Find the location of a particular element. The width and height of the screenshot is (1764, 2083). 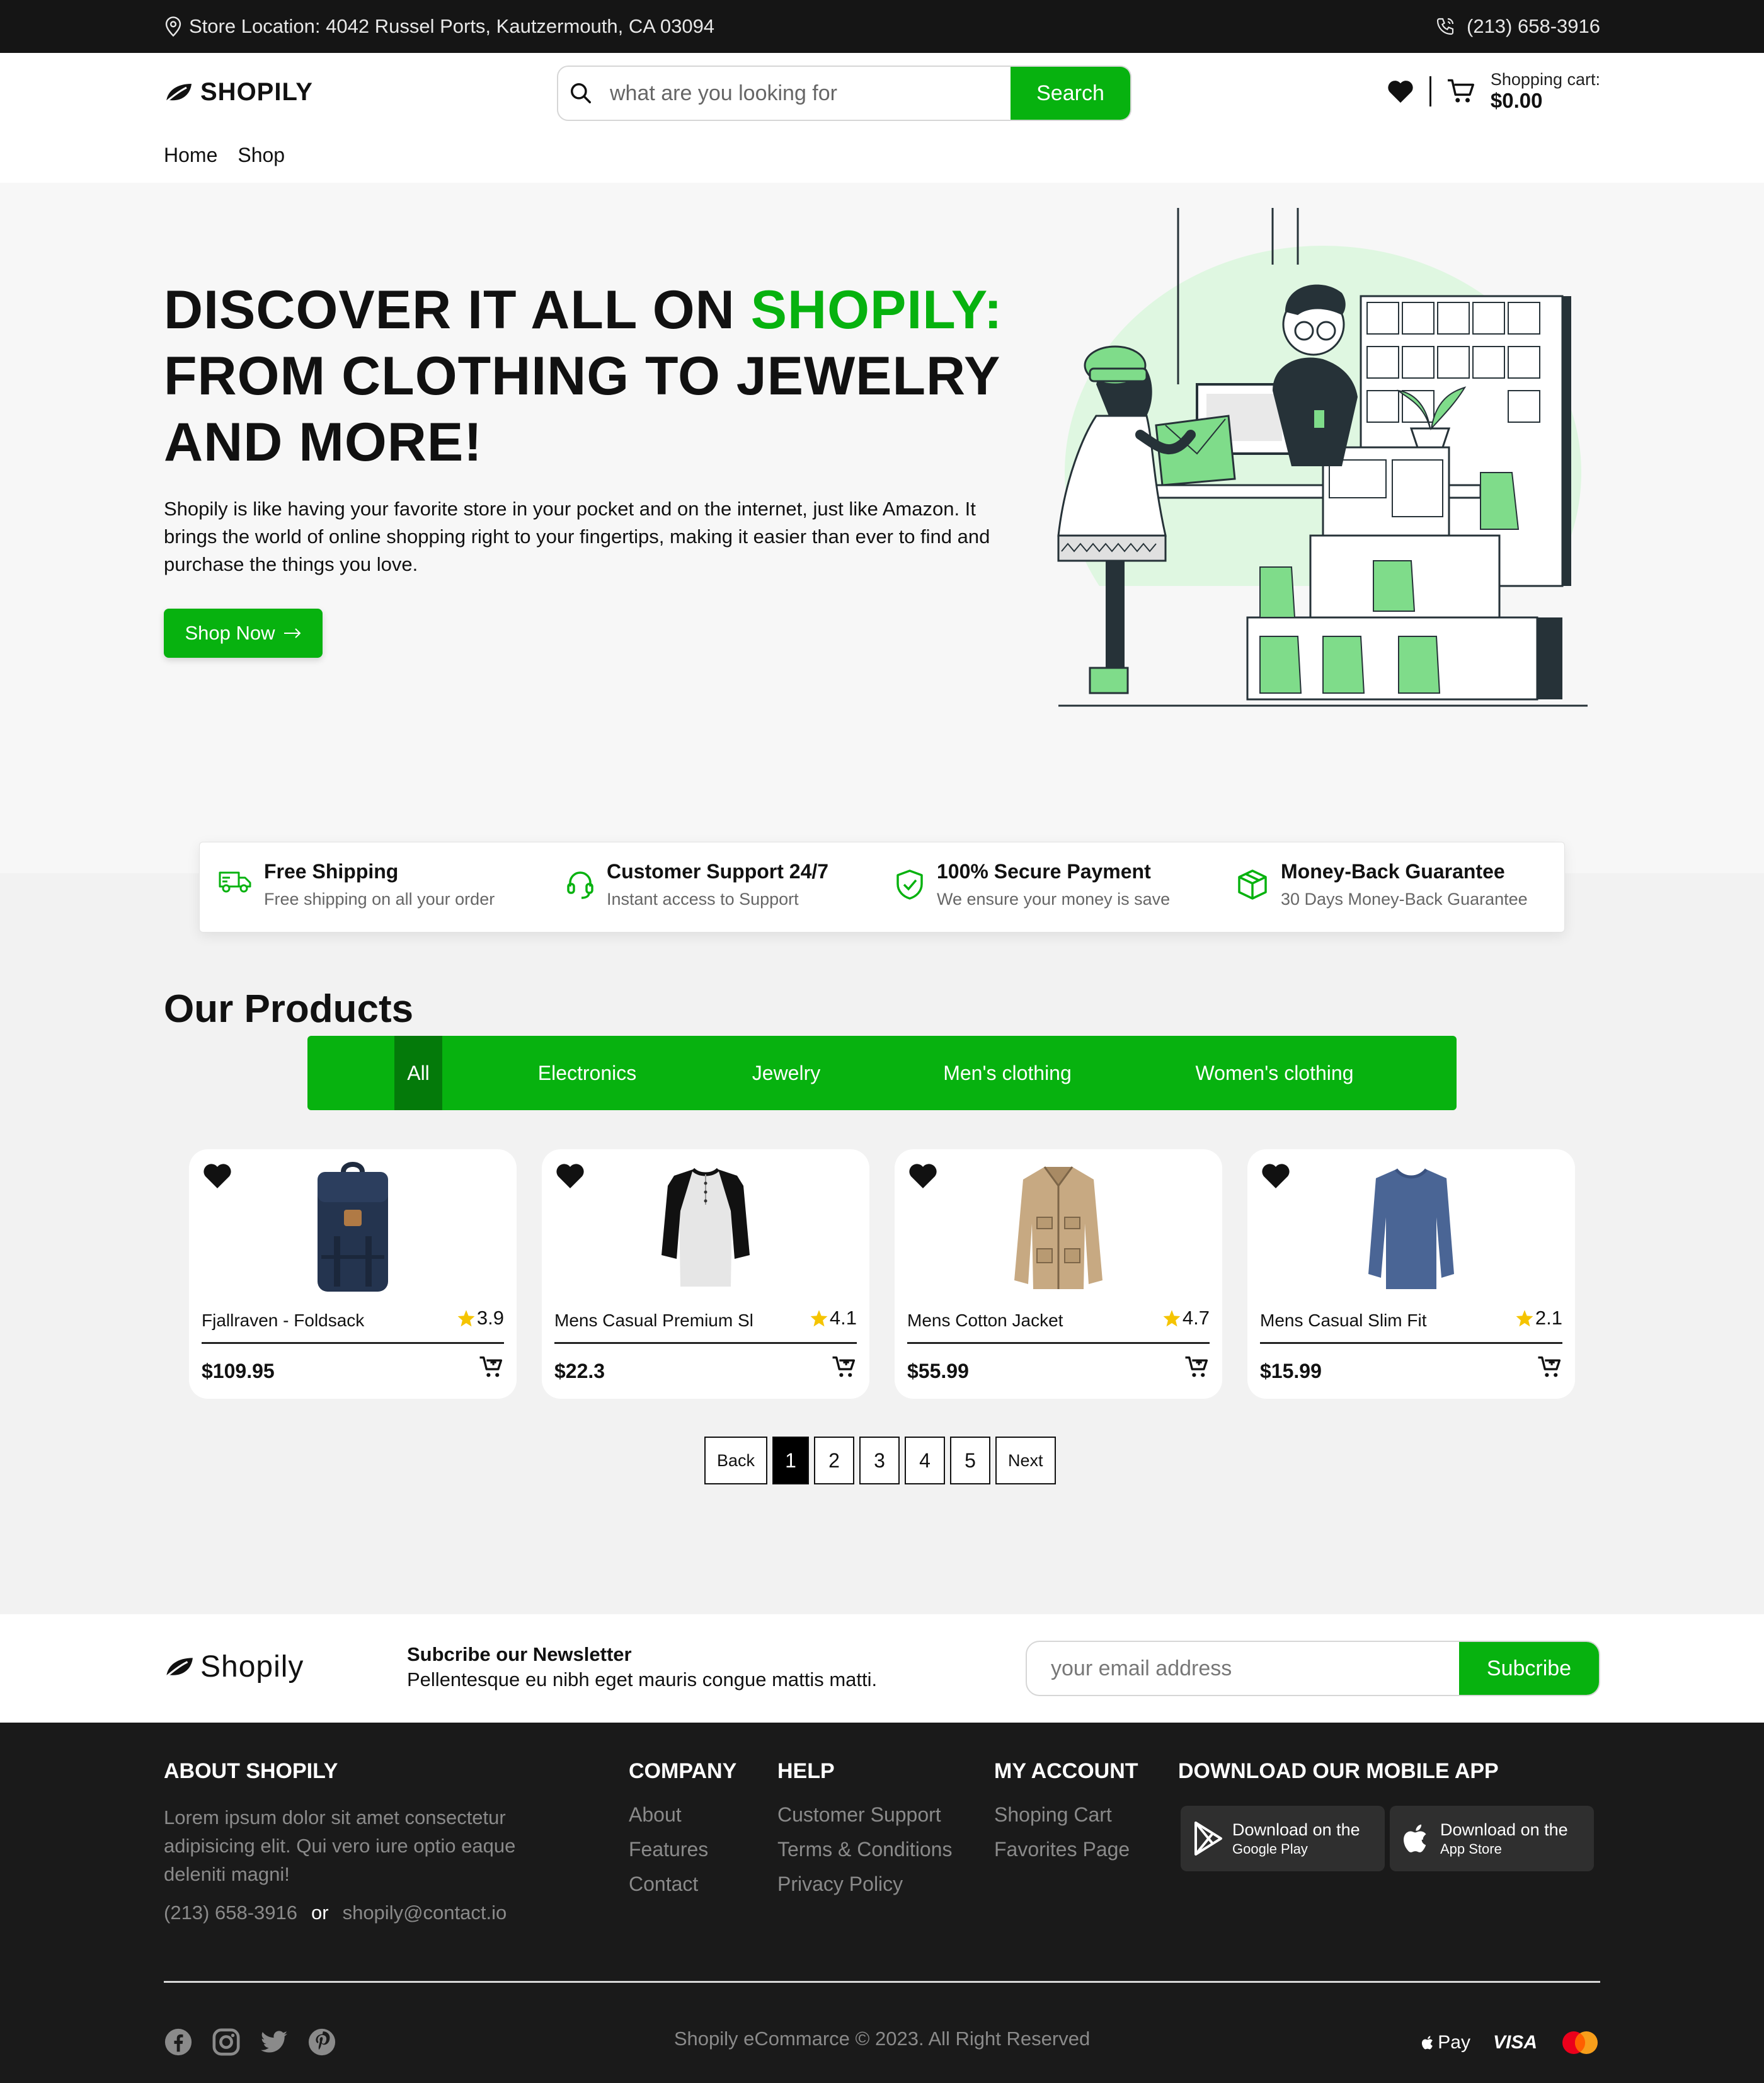

product-card: Fjallraven - Foldsack 3.9 $109.95 is located at coordinates (353, 1274).